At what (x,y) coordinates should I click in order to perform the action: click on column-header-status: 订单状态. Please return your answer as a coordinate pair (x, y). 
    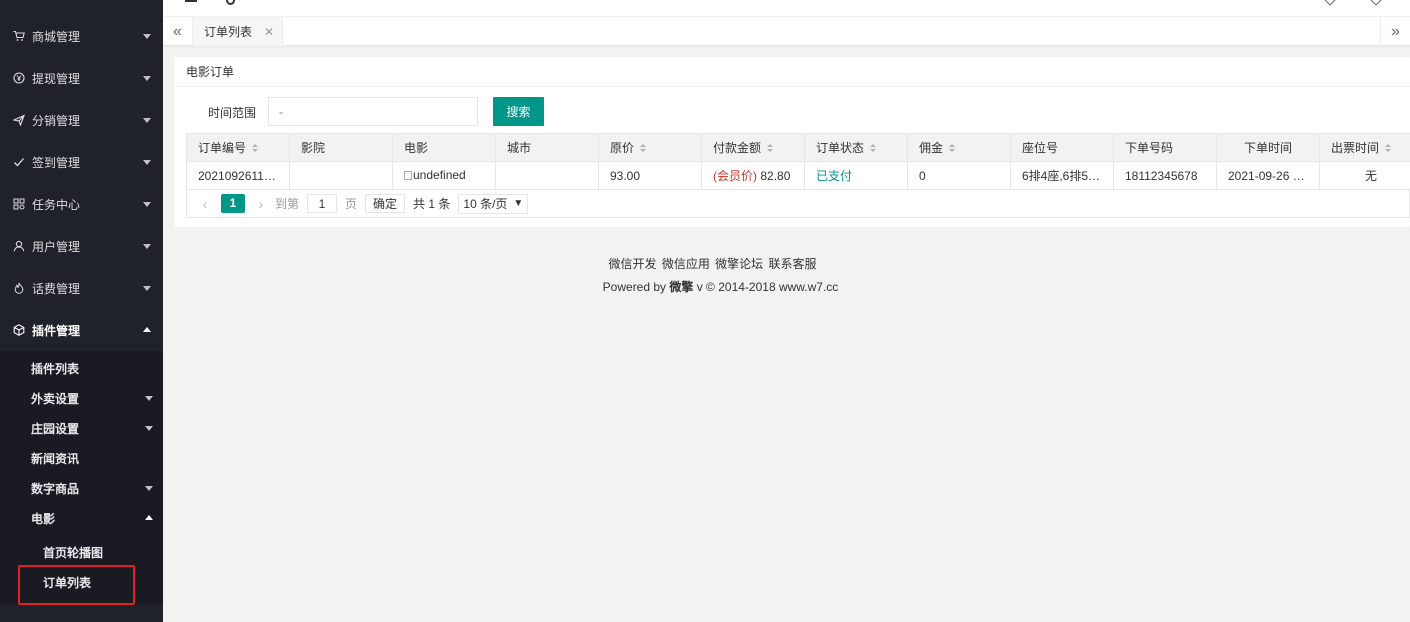
    Looking at the image, I should click on (856, 147).